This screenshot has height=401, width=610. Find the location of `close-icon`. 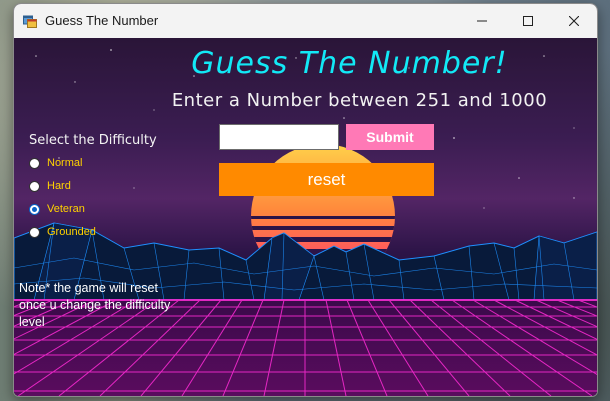

close-icon is located at coordinates (574, 21).